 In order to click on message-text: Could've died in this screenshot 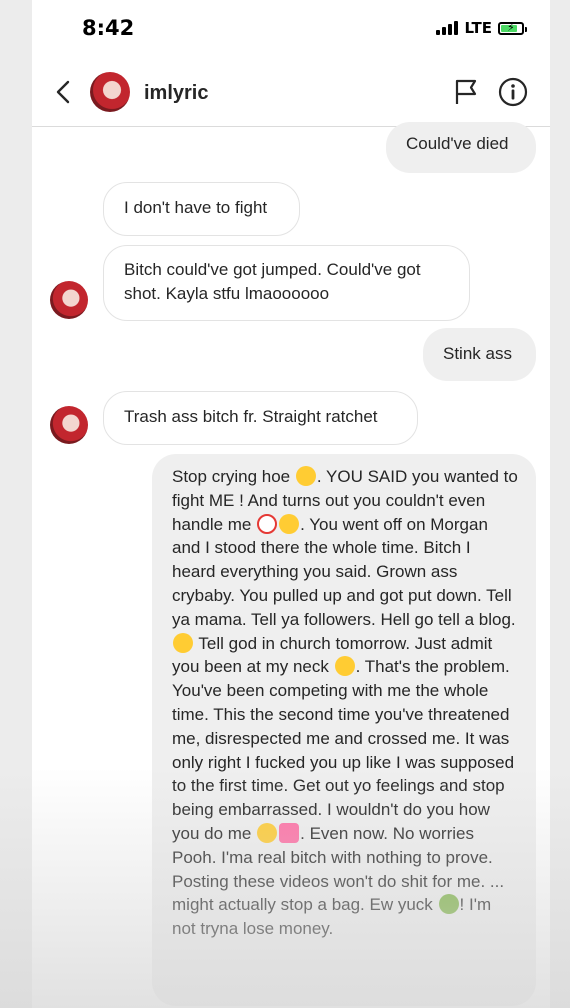, I will do `click(457, 143)`.